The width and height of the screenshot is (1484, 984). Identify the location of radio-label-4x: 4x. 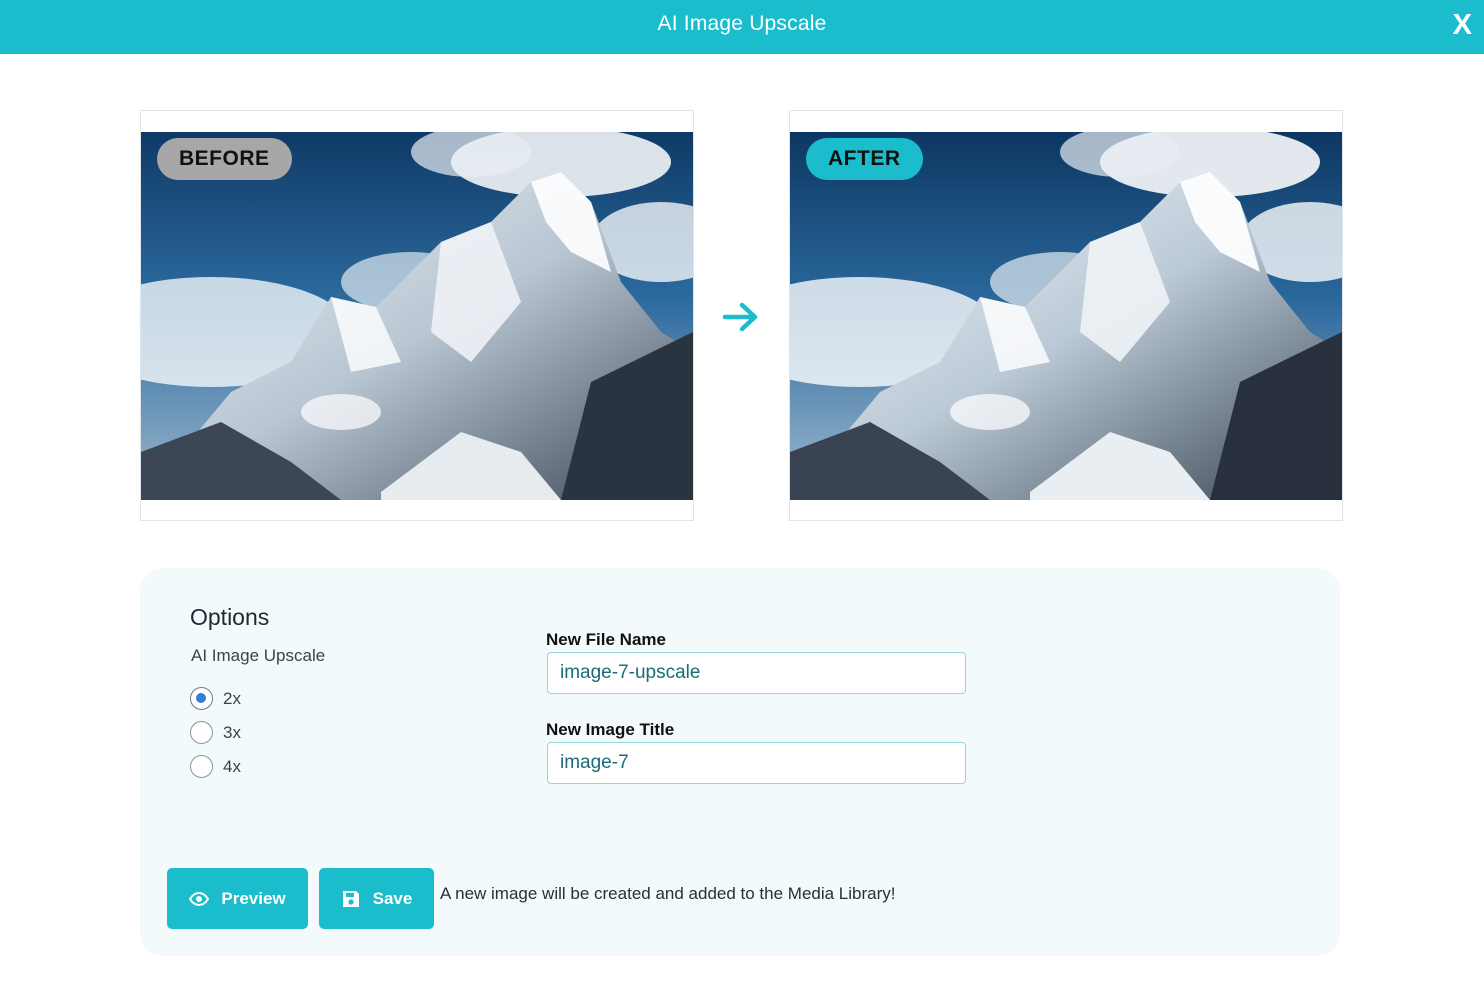
(232, 766).